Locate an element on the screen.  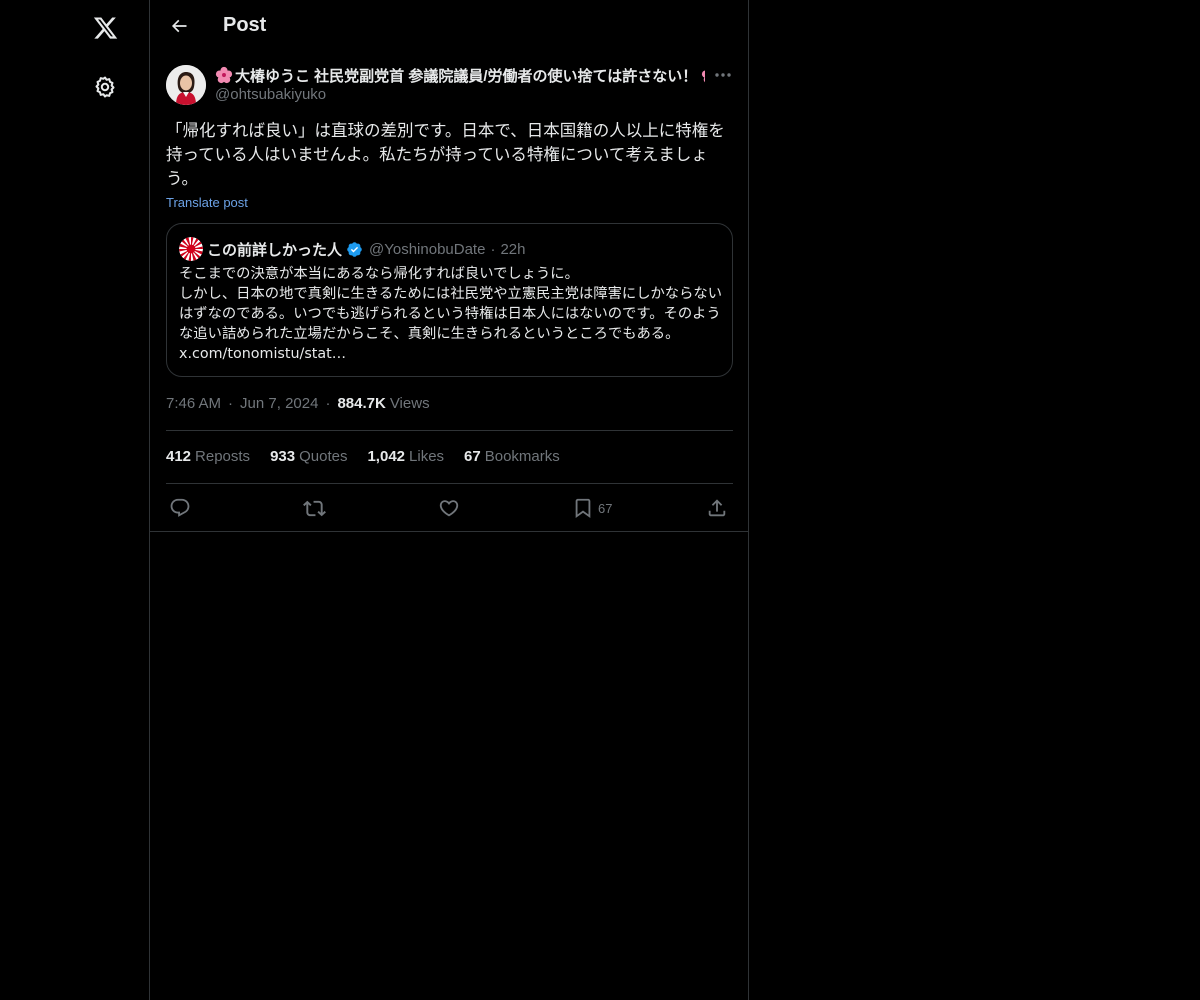
bookmarks-stat: 67 Bookmarks is located at coordinates (512, 456).